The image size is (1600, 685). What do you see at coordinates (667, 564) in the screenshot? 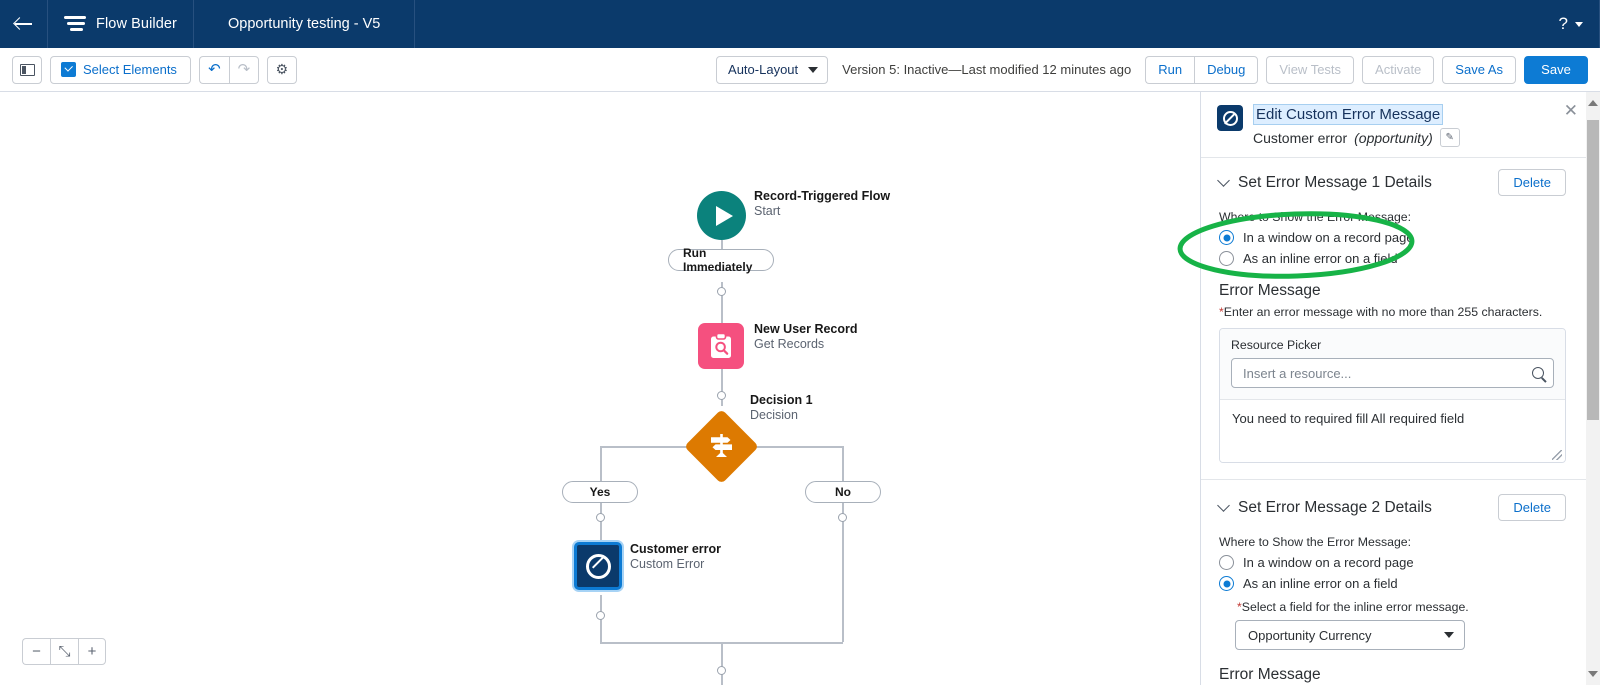
I see `node-subtitle: Custom Error` at bounding box center [667, 564].